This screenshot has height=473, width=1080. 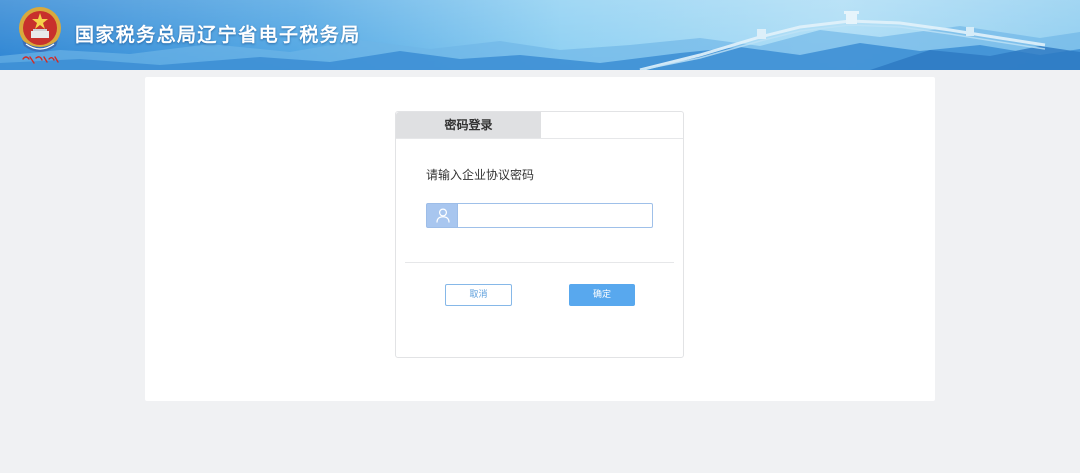 I want to click on tab-password-login: 密码登录, so click(x=468, y=125).